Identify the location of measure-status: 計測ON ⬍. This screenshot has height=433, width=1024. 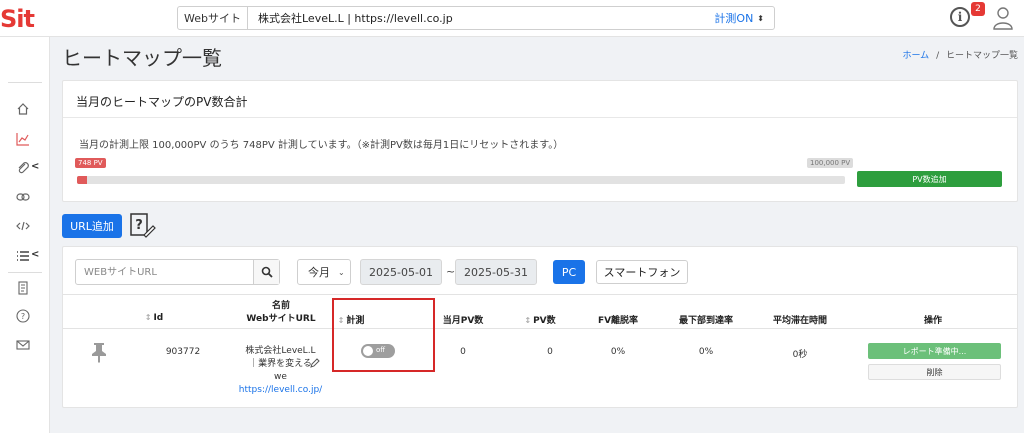
(744, 18).